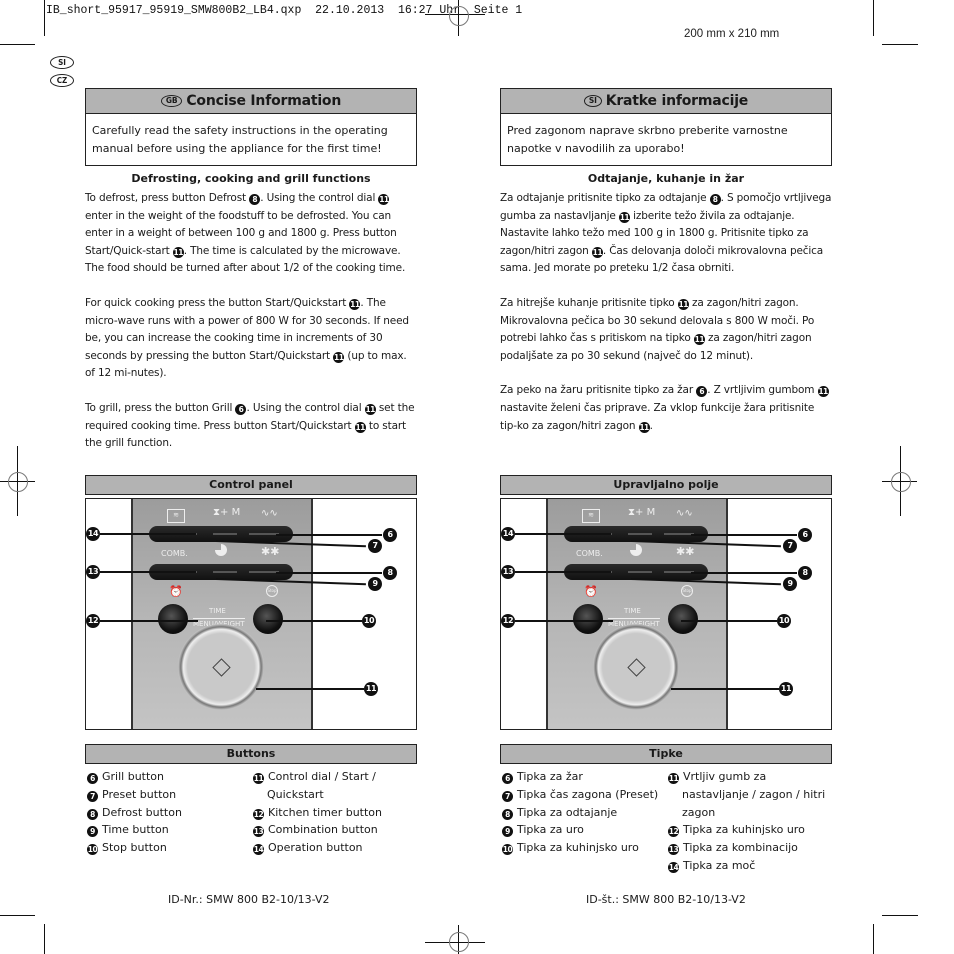 The image size is (954, 954). What do you see at coordinates (567, 812) in the screenshot?
I see `legend-label: Tipka za odtajanje` at bounding box center [567, 812].